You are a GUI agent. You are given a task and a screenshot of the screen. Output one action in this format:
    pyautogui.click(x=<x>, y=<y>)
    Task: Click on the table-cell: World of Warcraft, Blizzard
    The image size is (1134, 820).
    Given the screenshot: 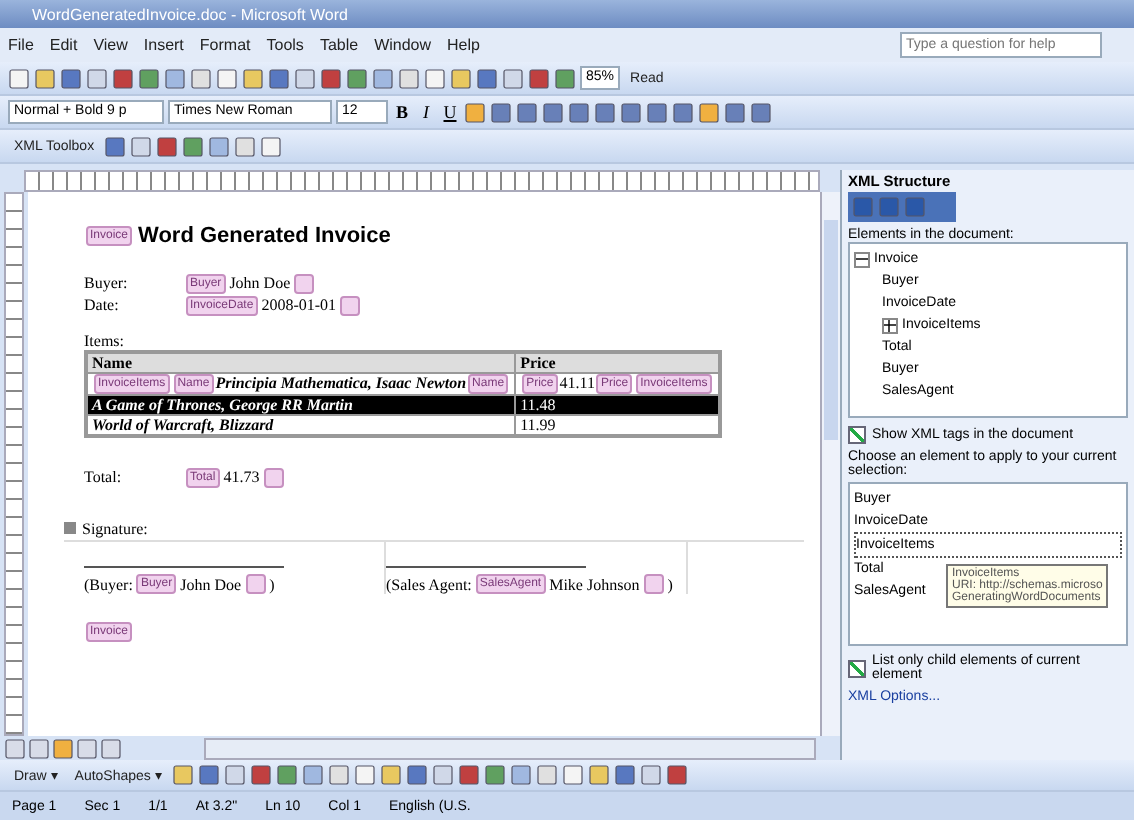 What is the action you would take?
    pyautogui.click(x=183, y=425)
    